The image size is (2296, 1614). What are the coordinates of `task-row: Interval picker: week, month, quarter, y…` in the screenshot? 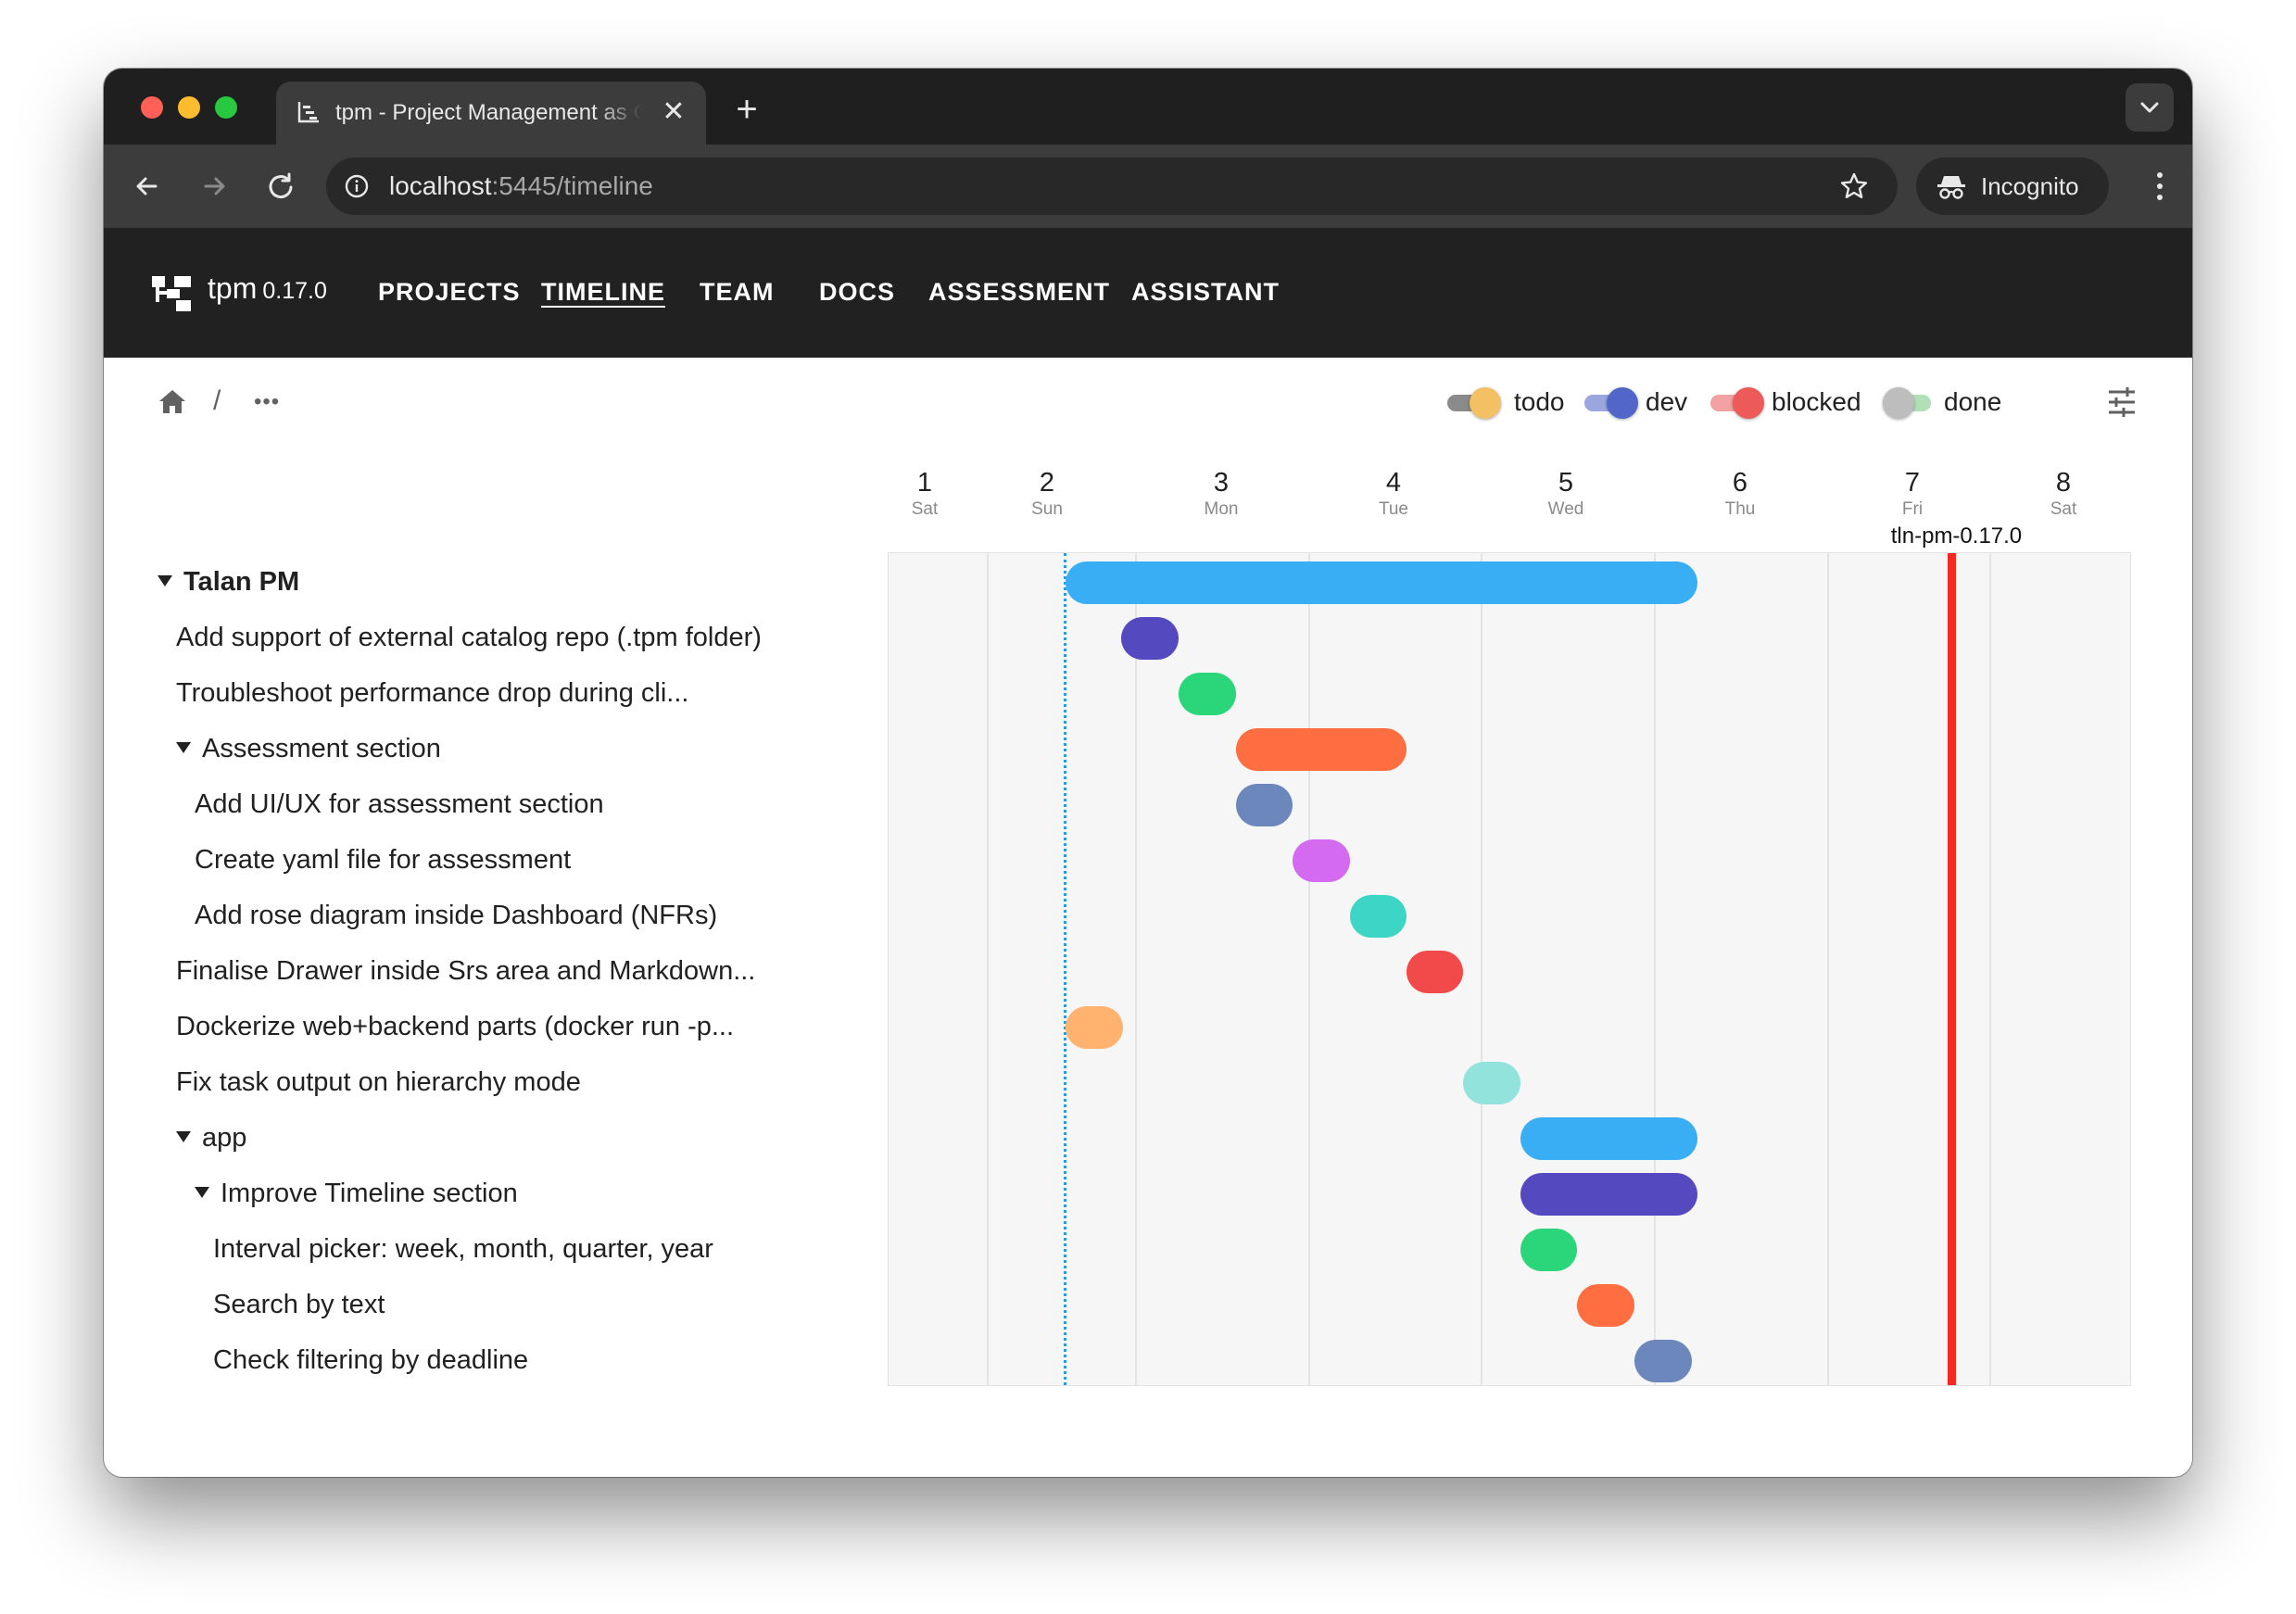 It's located at (463, 1248).